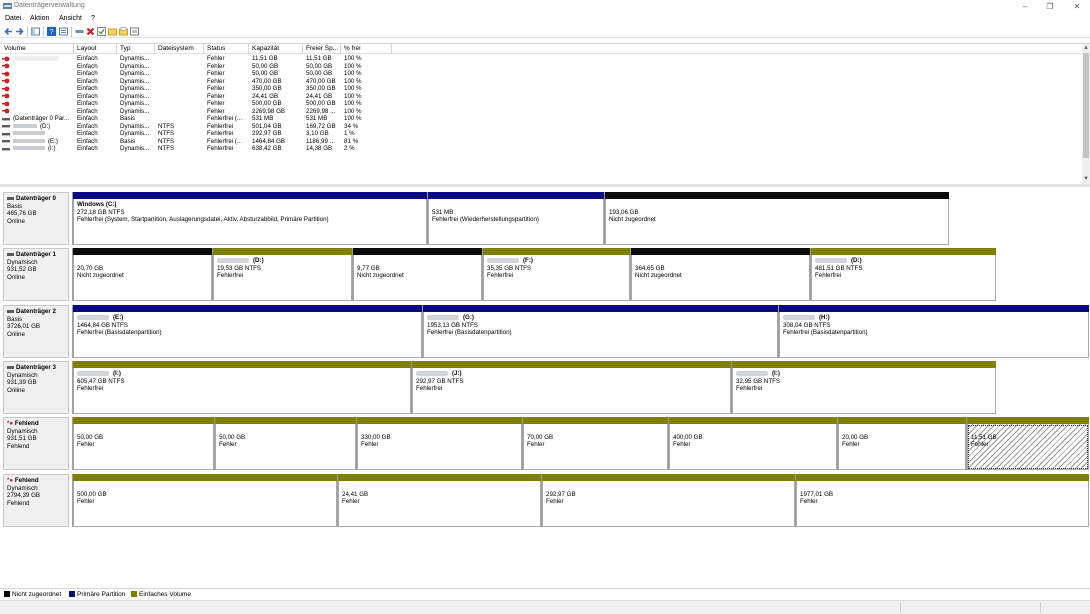  What do you see at coordinates (903, 274) in the screenshot?
I see `partition: (D:) 481,51 GB NTFS Fehlerfrei` at bounding box center [903, 274].